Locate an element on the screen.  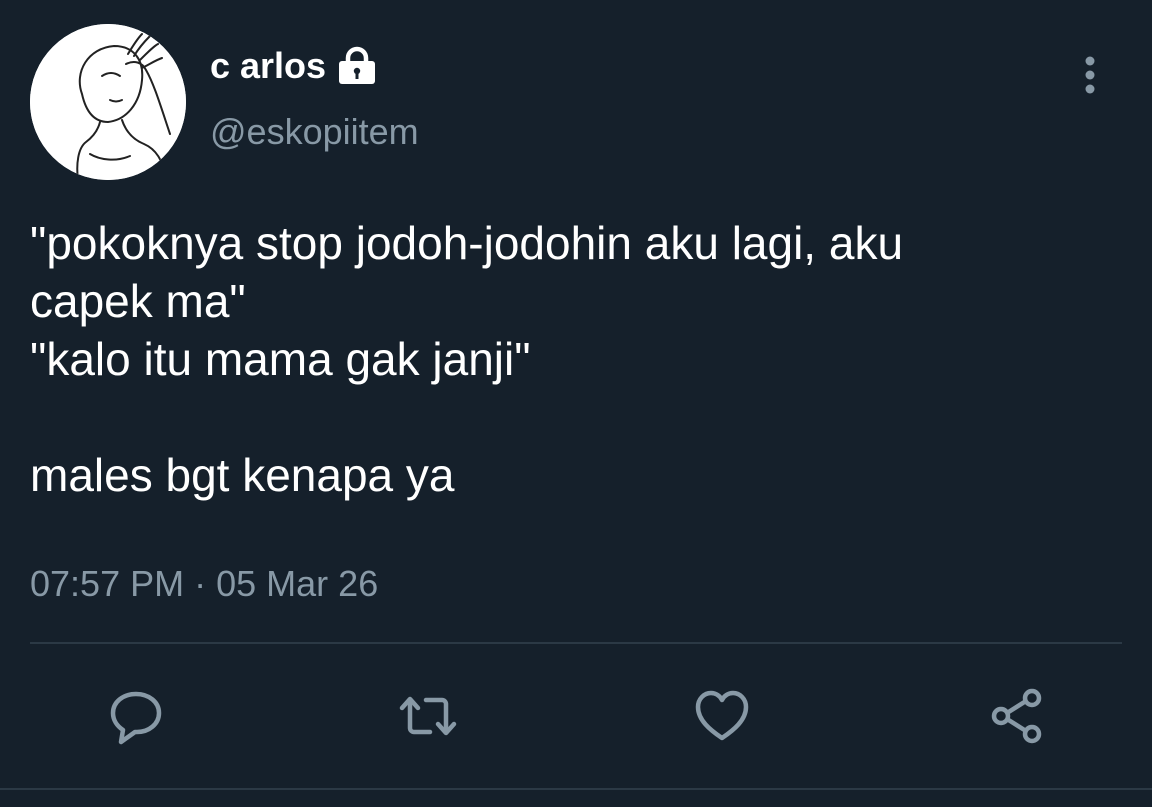
retweet-icon is located at coordinates (428, 716).